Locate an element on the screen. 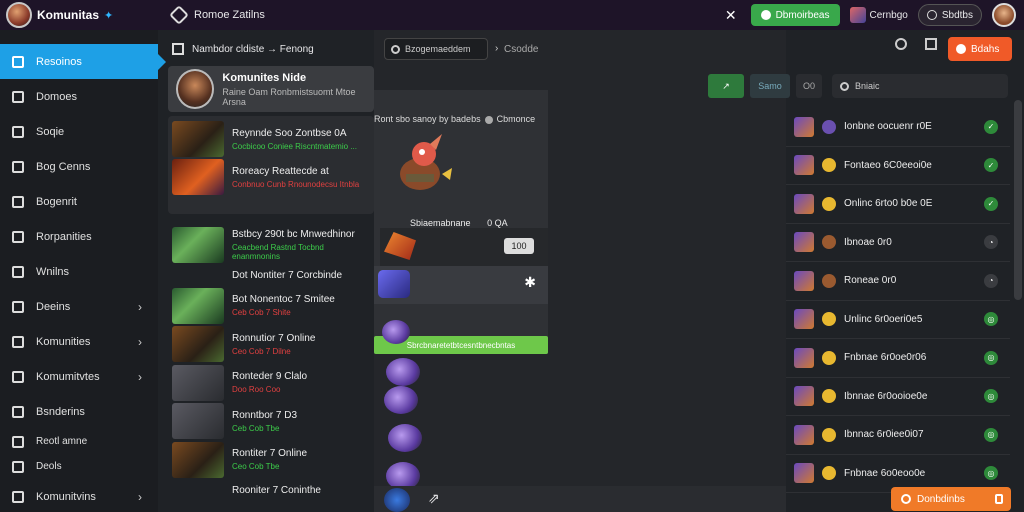 The image size is (1024, 512). scrollbar is located at coordinates (1018, 200).